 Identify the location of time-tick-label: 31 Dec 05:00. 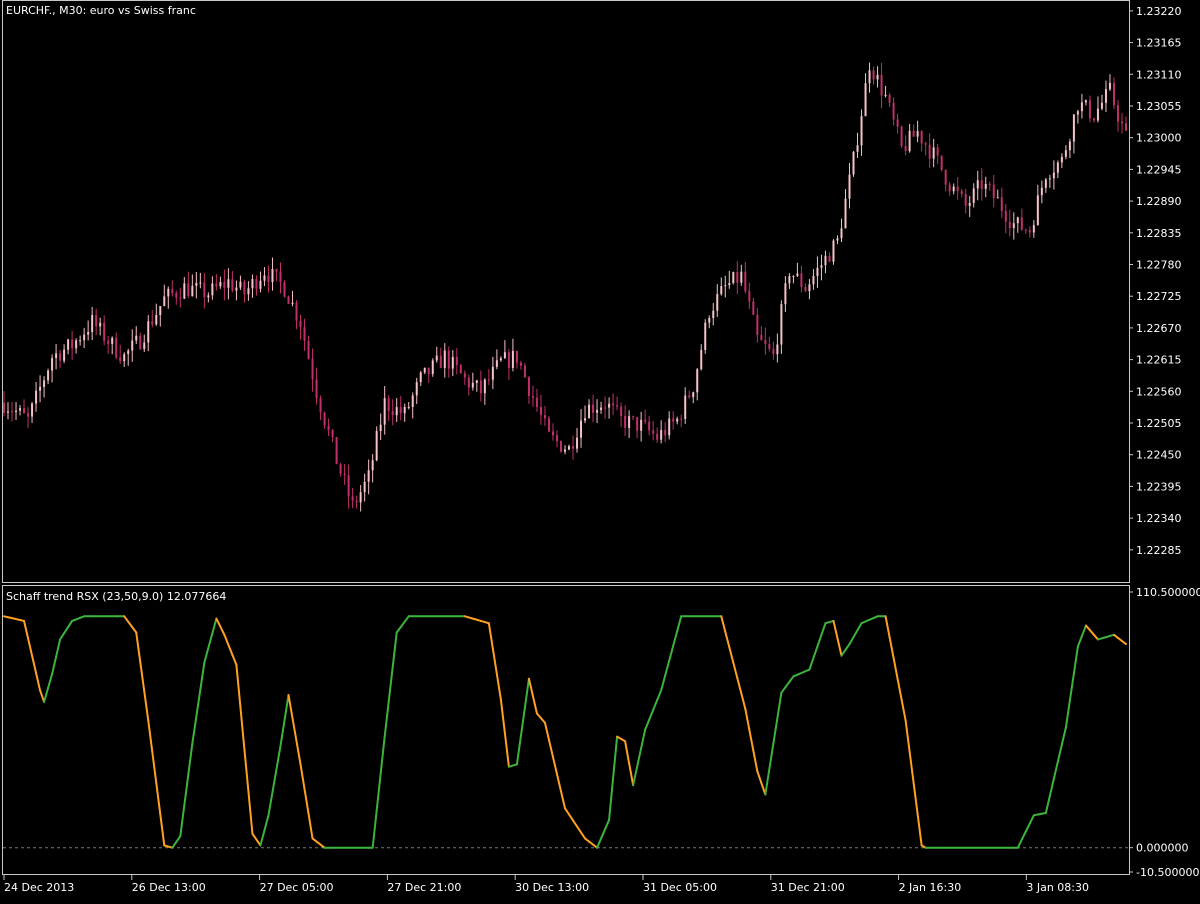
(680, 887).